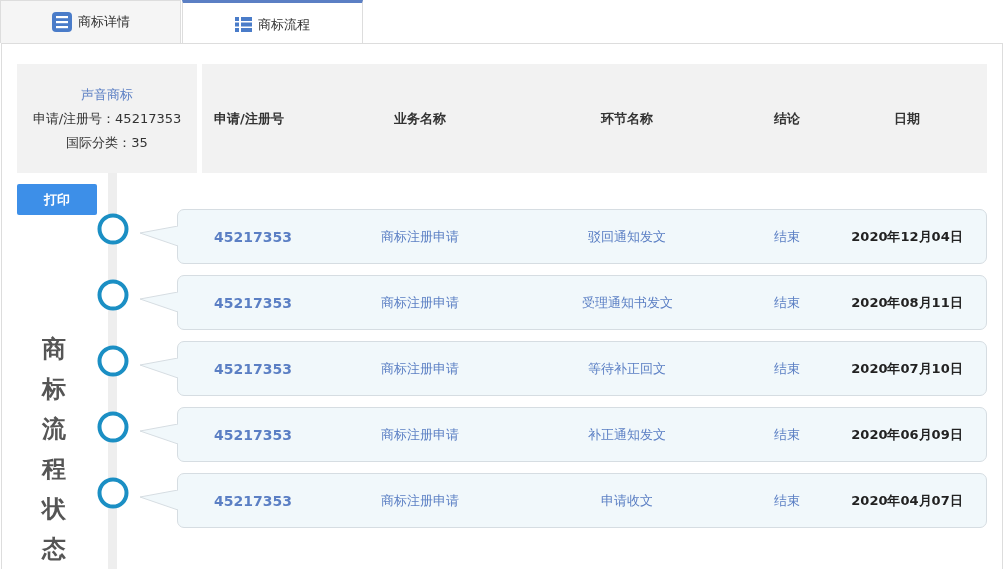 This screenshot has height=569, width=1007. I want to click on column-header: 申请/注册号, so click(249, 118).